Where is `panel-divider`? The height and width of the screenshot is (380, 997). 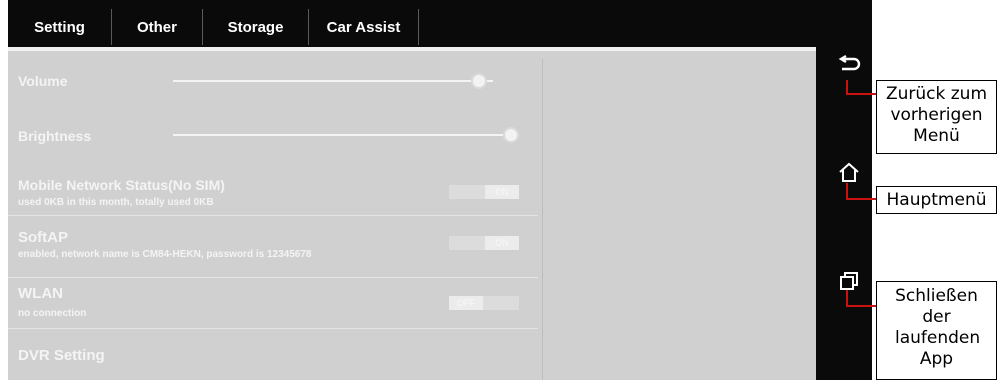 panel-divider is located at coordinates (542, 219).